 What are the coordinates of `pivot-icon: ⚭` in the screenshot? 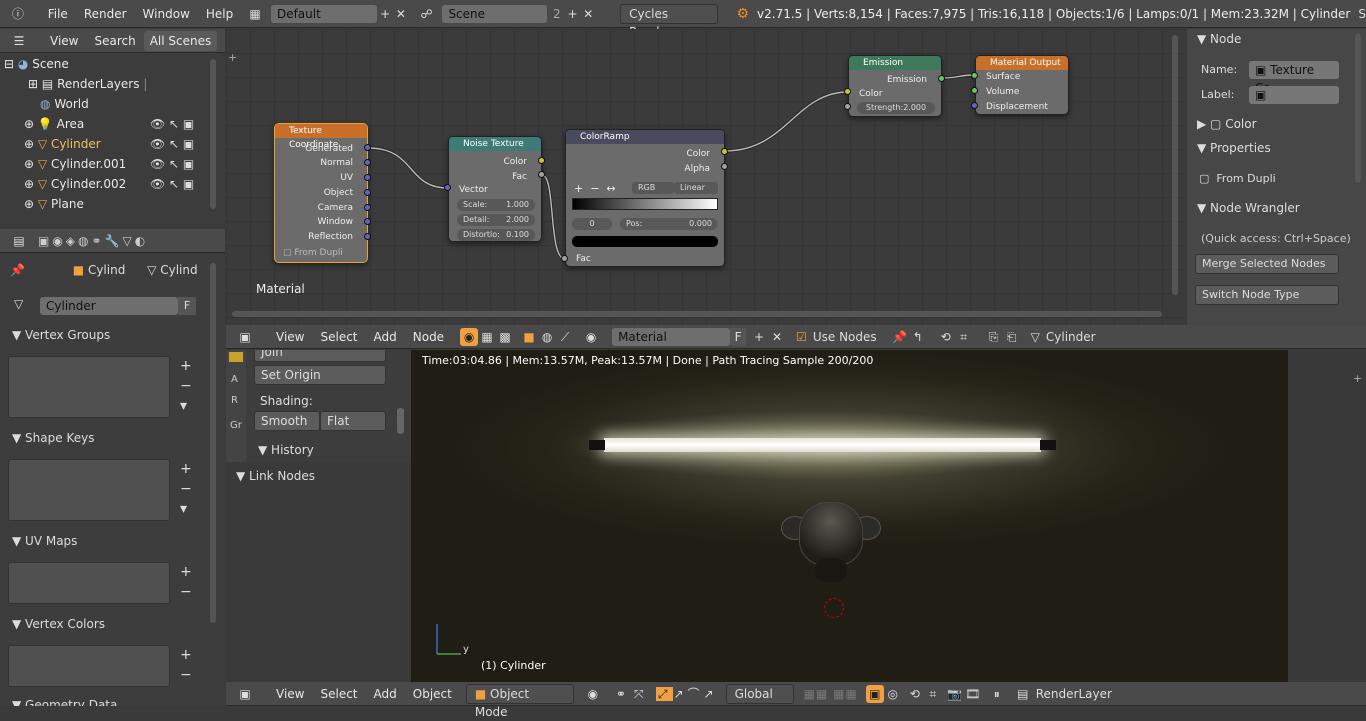 It's located at (621, 694).